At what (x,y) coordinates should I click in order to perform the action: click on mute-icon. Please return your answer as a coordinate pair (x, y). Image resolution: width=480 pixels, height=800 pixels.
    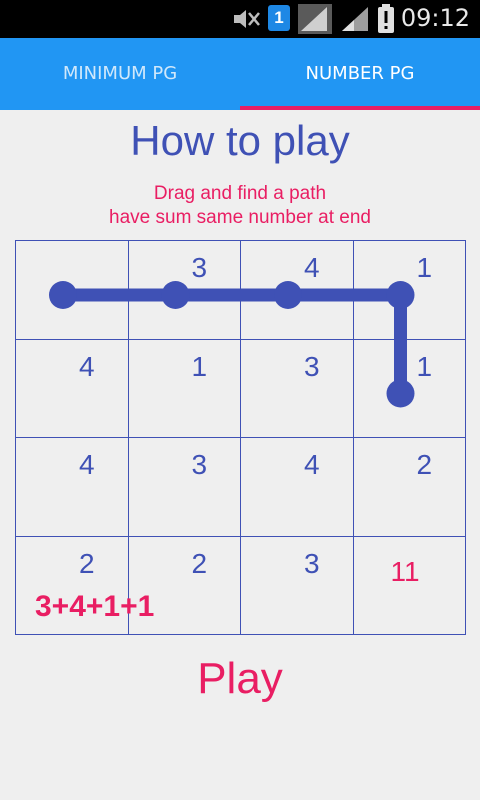
    Looking at the image, I should click on (247, 19).